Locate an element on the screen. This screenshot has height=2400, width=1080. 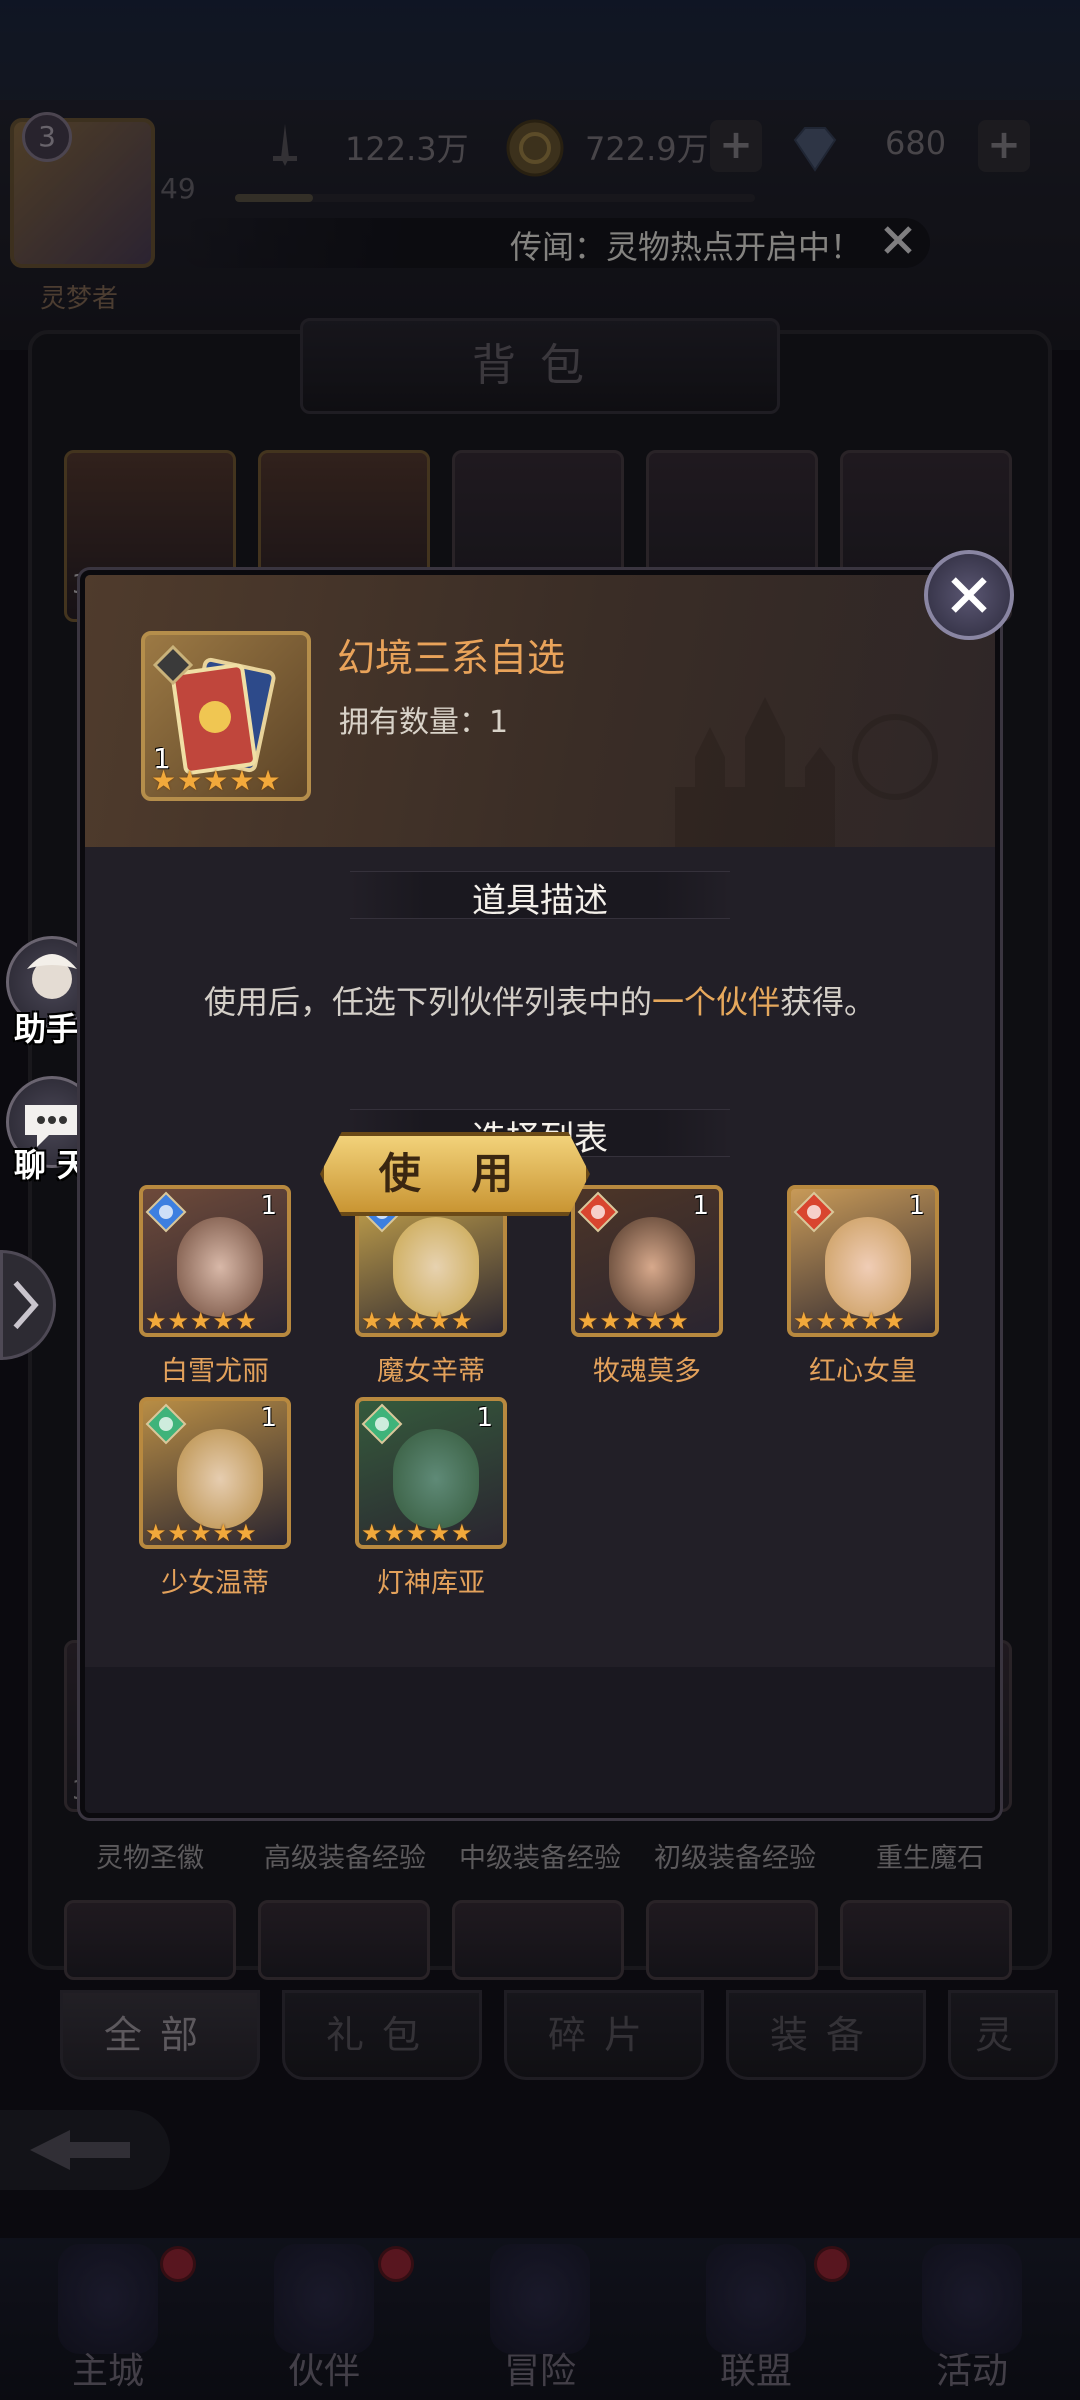
hero-option: 1★★★★★魔女辛蒂 is located at coordinates (436, 1290).